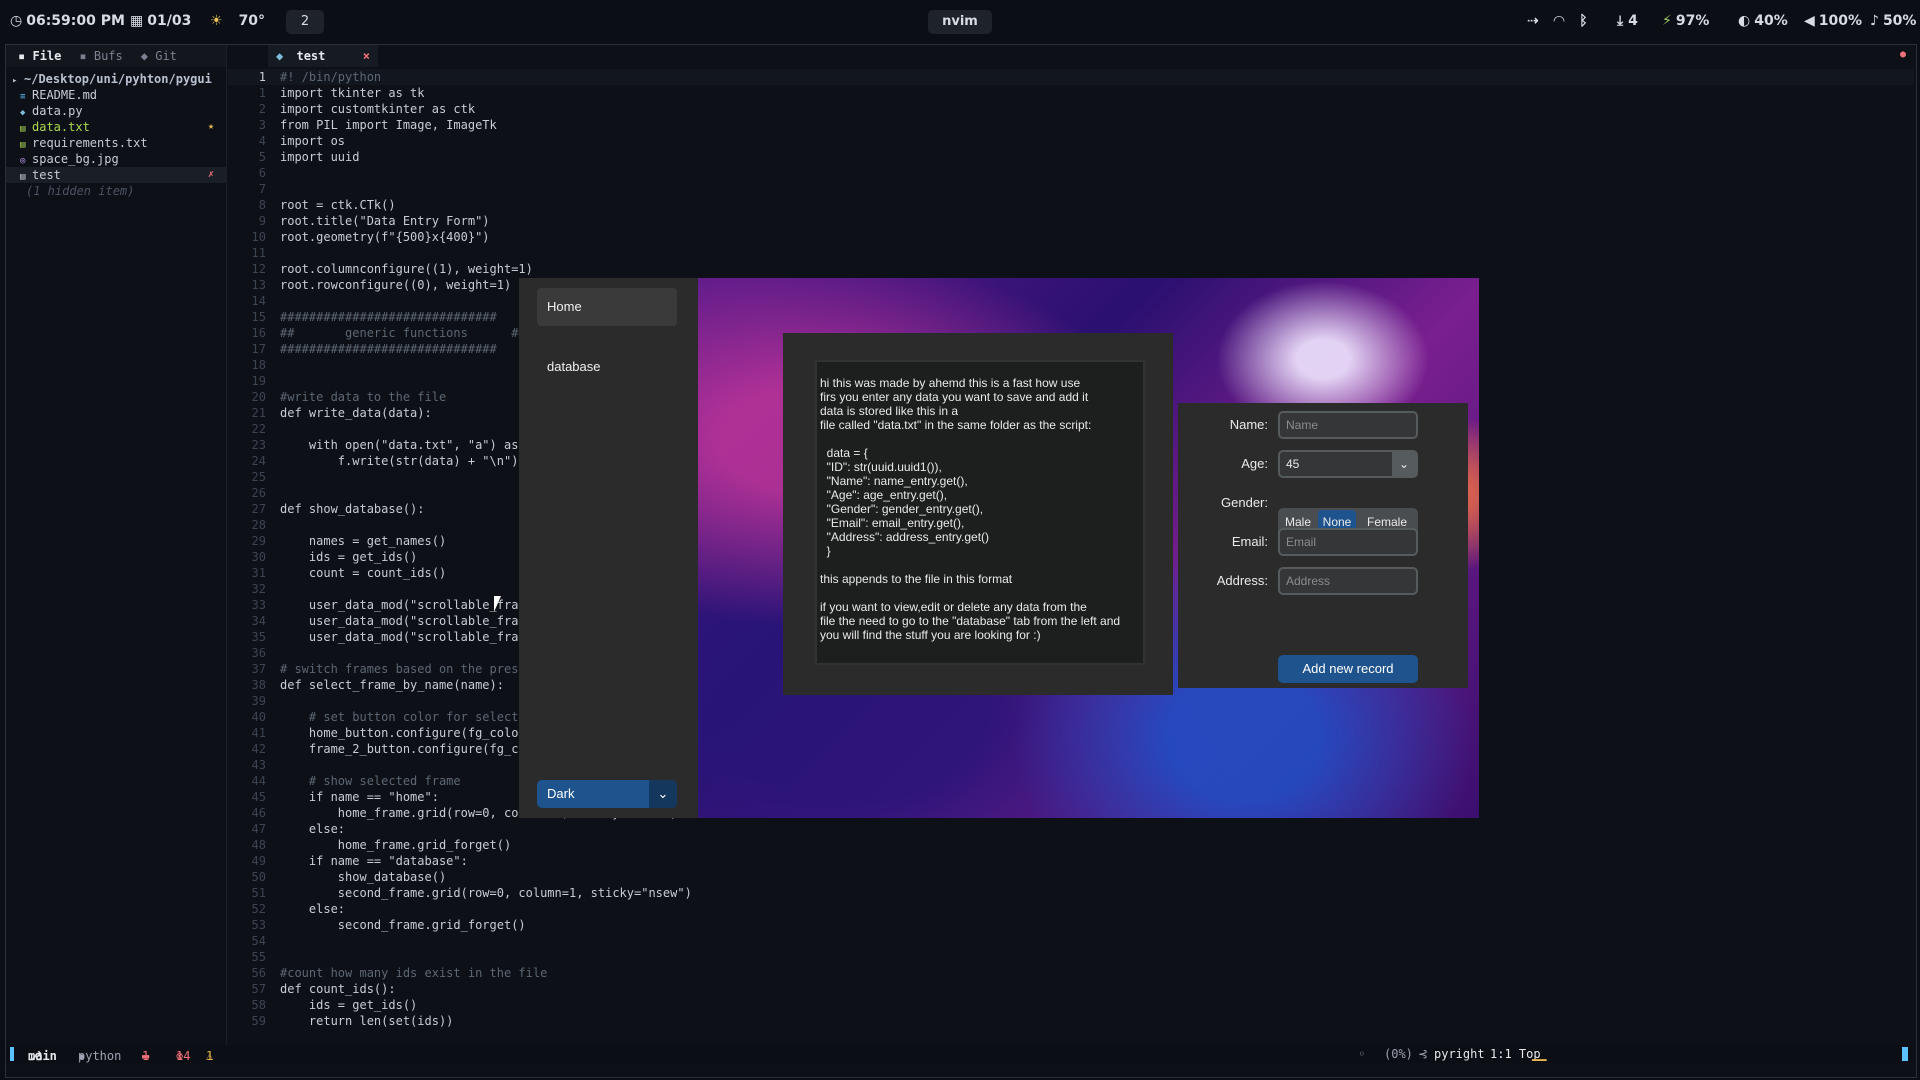 The height and width of the screenshot is (1080, 1920). I want to click on info-text-line: this appends to the file in this format, so click(916, 579).